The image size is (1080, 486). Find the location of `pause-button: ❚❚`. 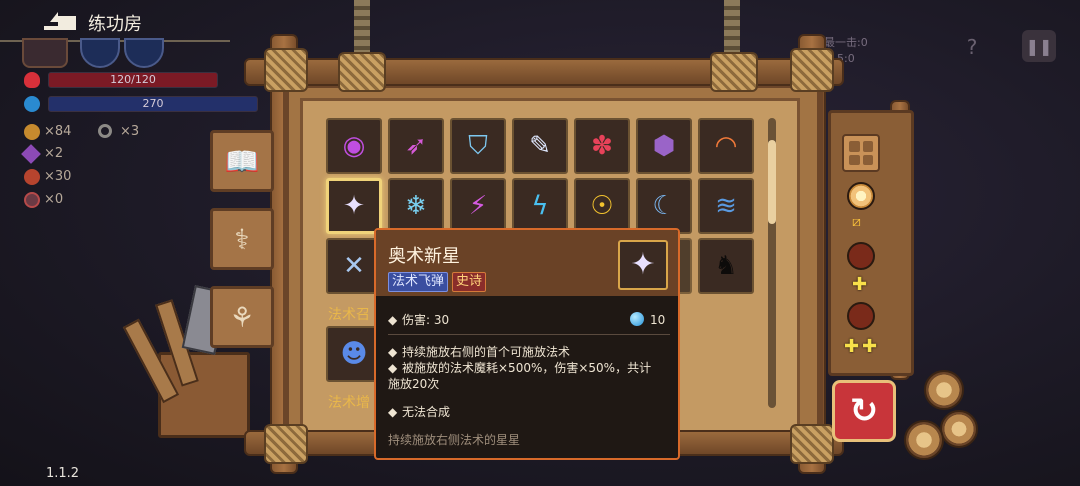

pause-button: ❚❚ is located at coordinates (1039, 46).